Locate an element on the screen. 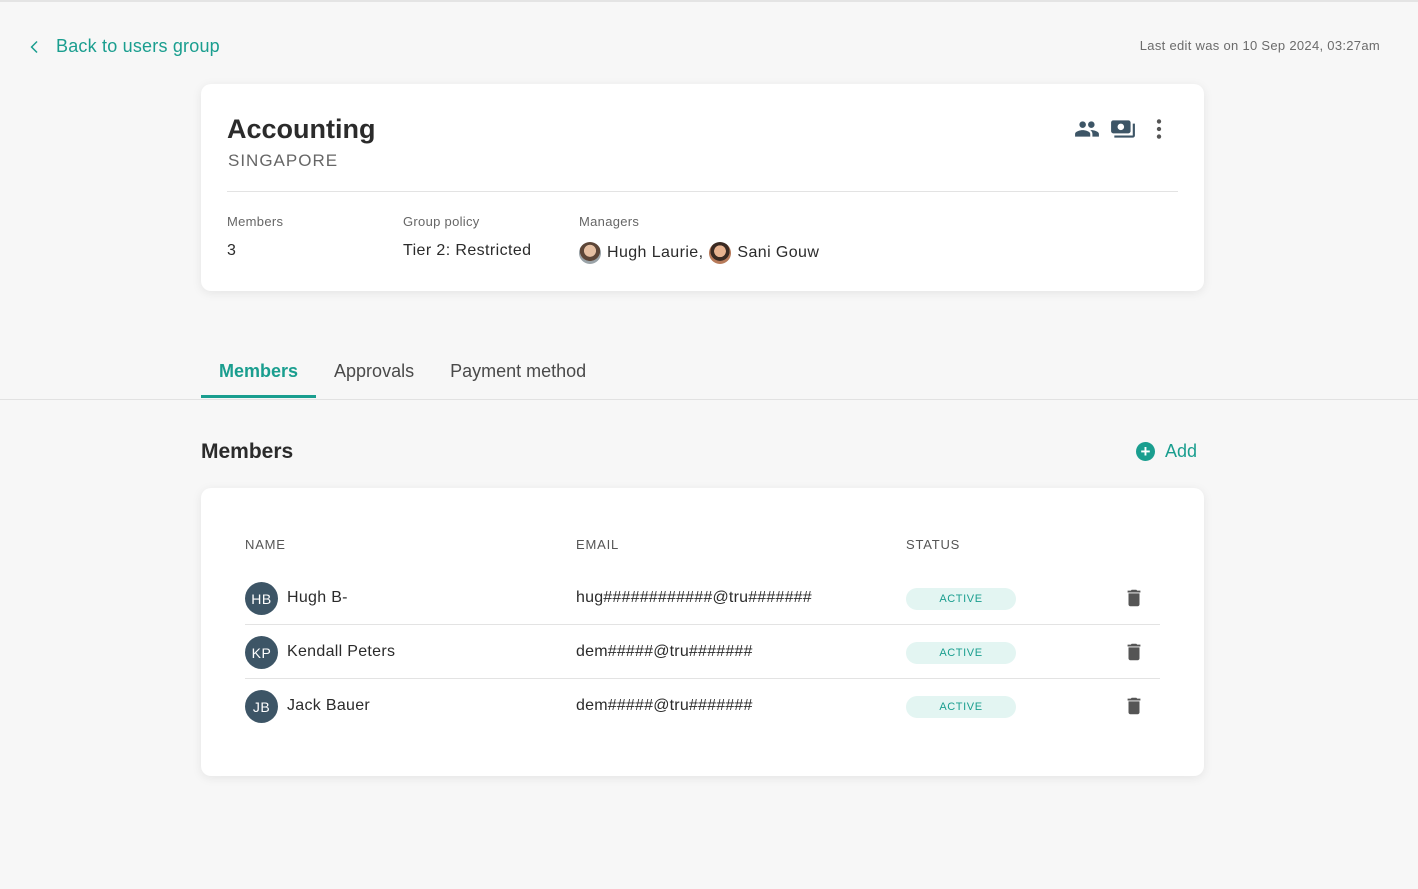  member-email: hug############@tru####### is located at coordinates (694, 597).